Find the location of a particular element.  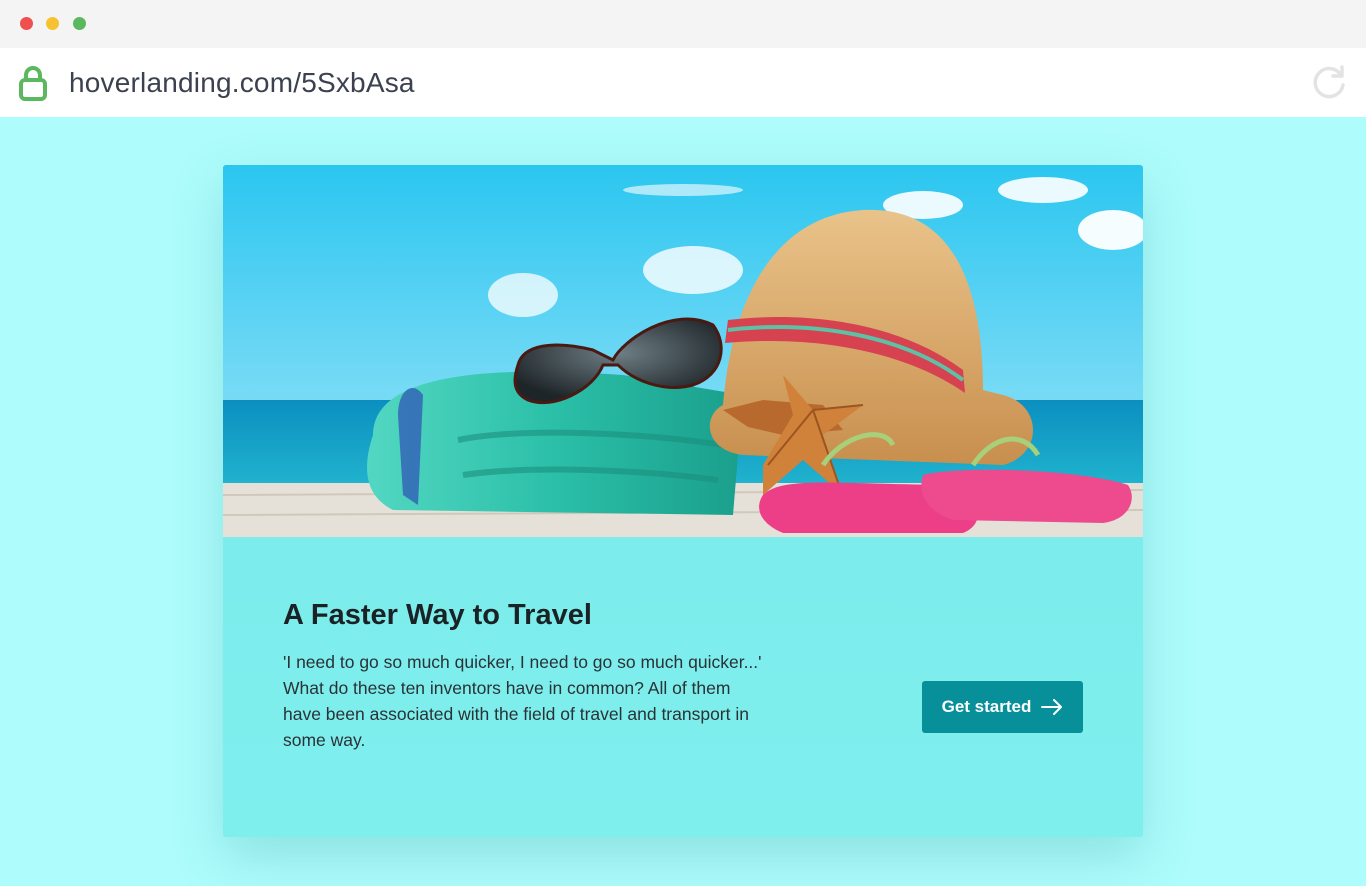

arrow-right-icon is located at coordinates (1052, 707).